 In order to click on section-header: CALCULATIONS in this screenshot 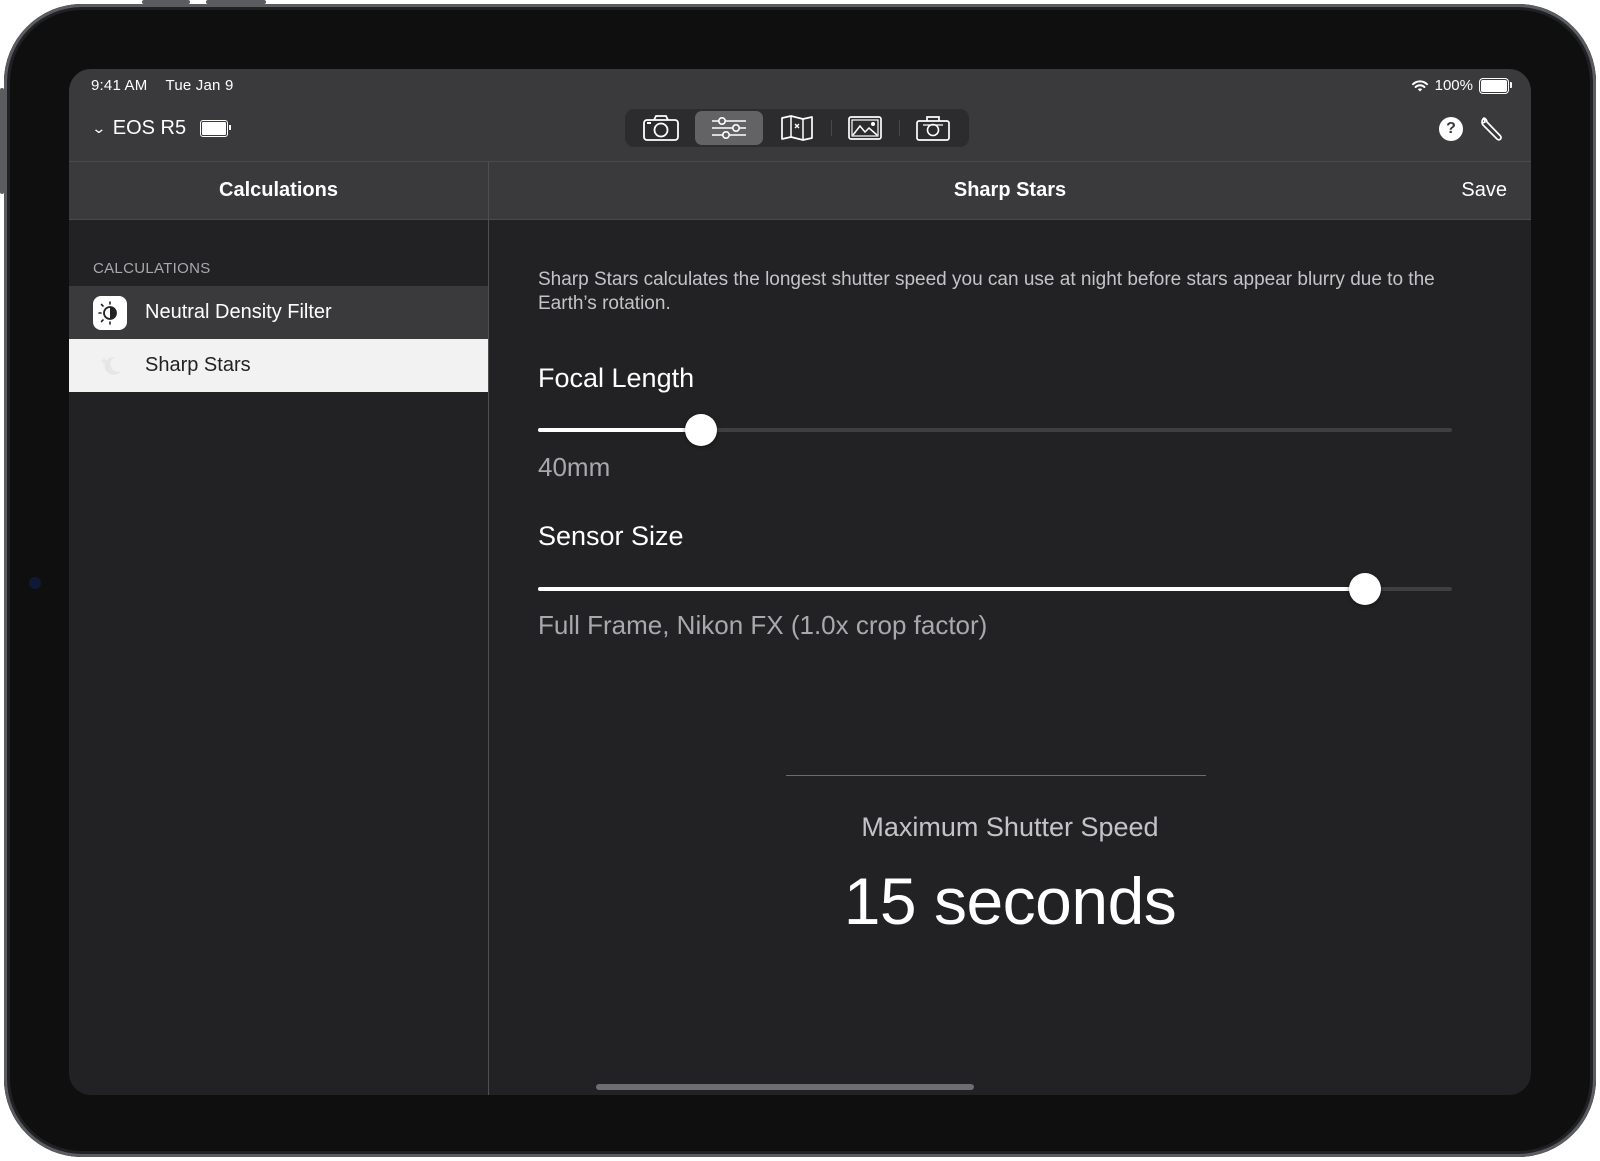, I will do `click(152, 268)`.